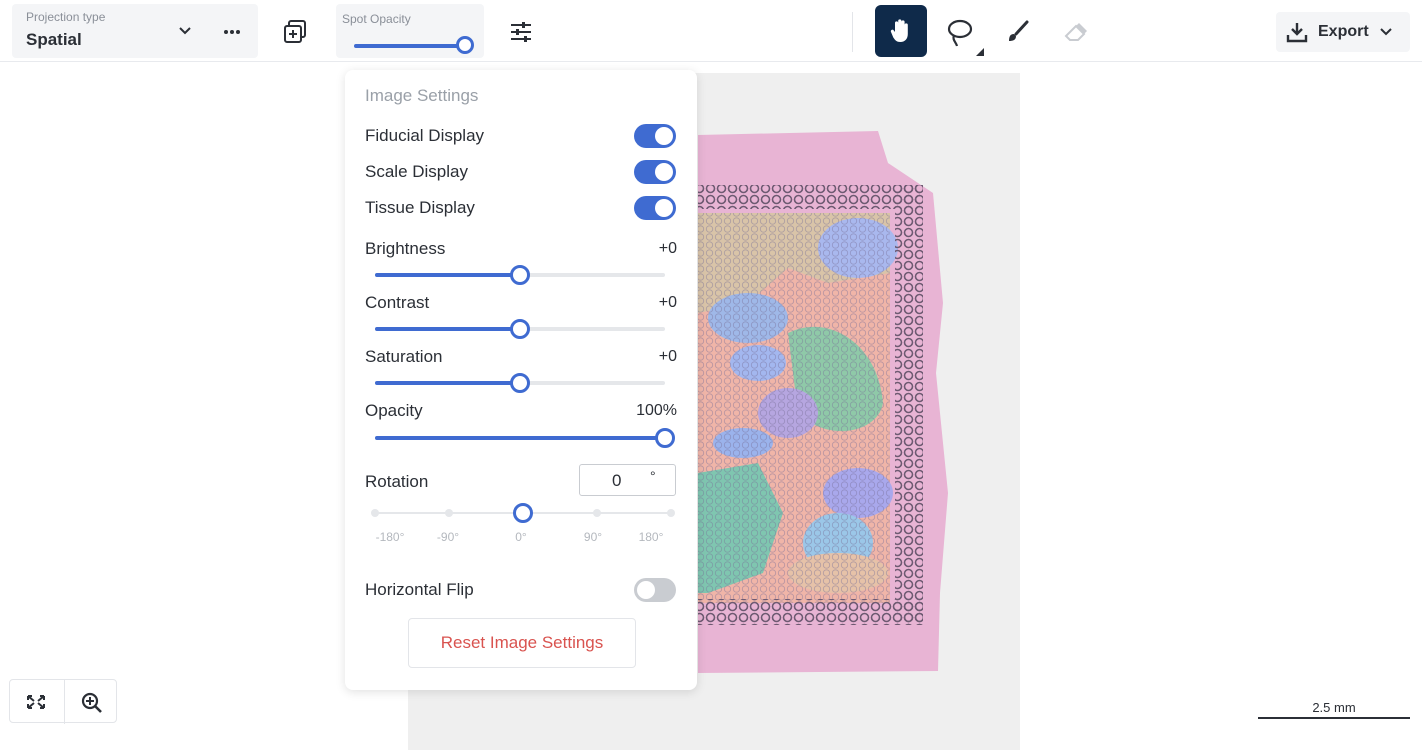 This screenshot has width=1422, height=752. Describe the element at coordinates (1334, 718) in the screenshot. I see `scale-bar-line` at that location.